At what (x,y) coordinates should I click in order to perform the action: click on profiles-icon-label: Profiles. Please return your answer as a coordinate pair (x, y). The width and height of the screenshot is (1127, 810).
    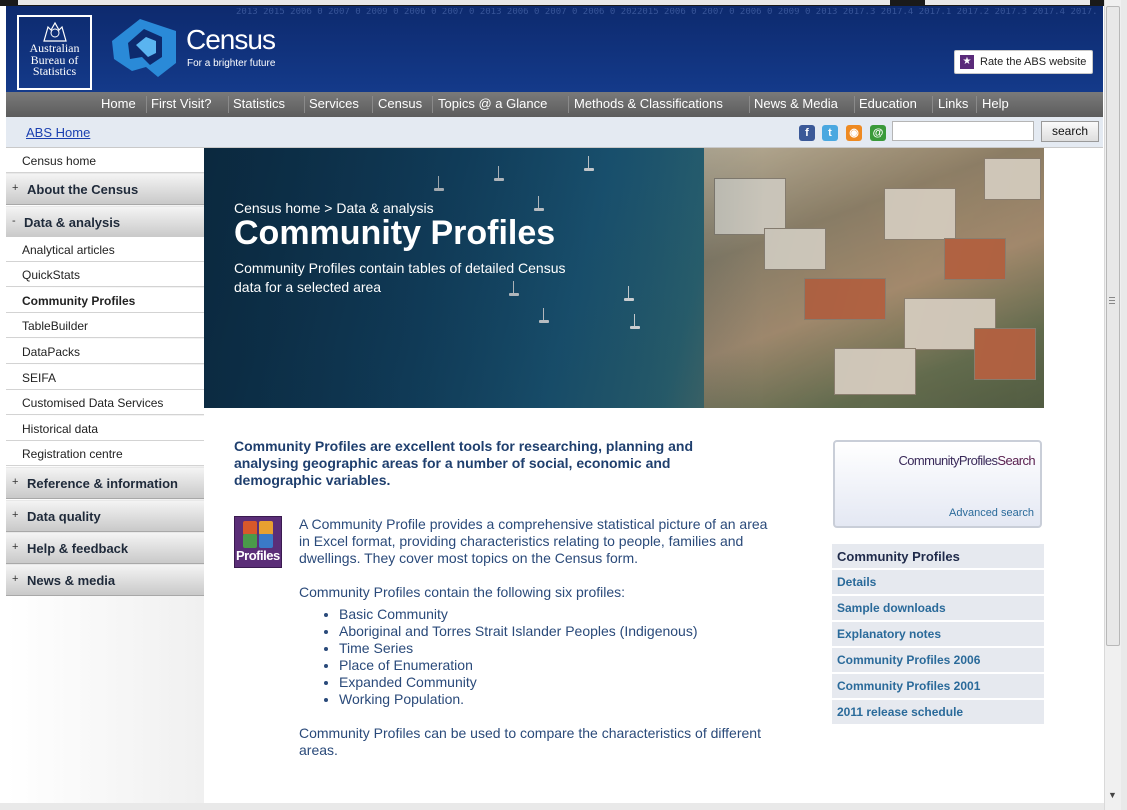
    Looking at the image, I should click on (258, 555).